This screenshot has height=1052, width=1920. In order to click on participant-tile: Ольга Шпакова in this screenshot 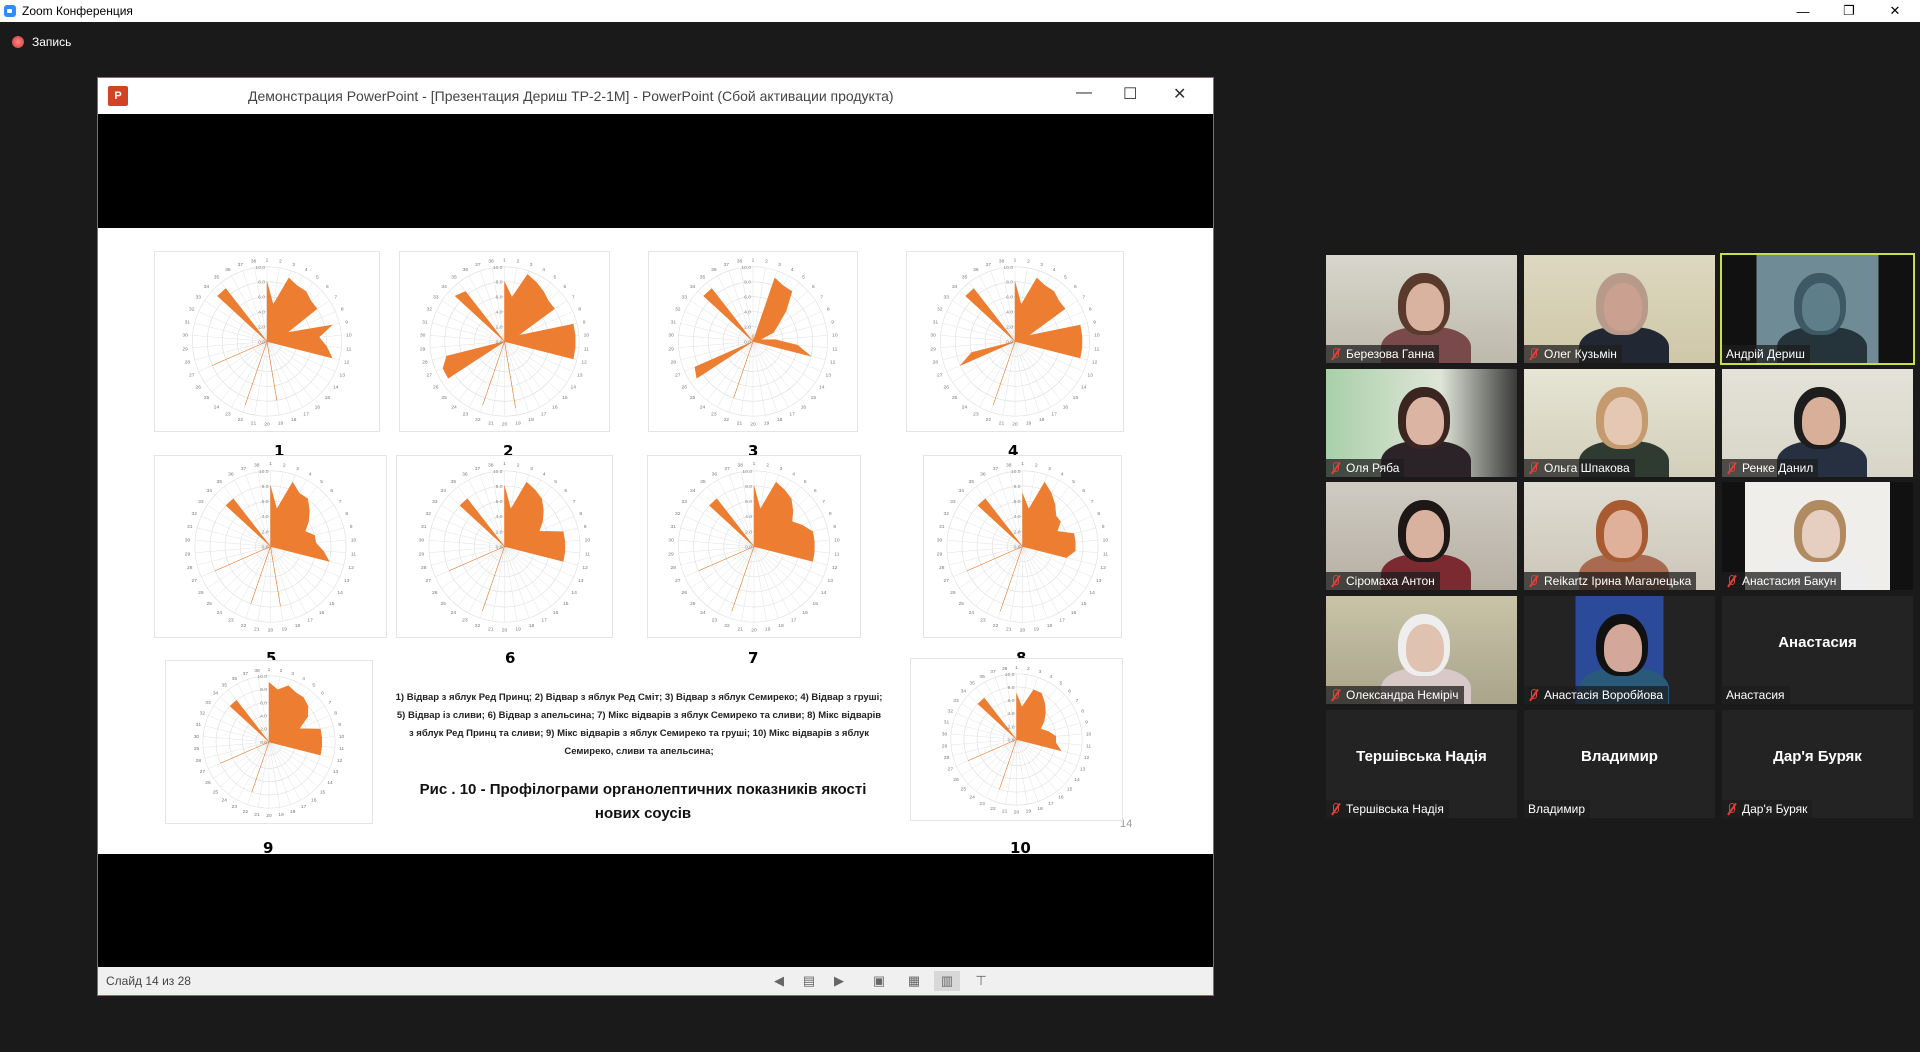, I will do `click(1619, 423)`.